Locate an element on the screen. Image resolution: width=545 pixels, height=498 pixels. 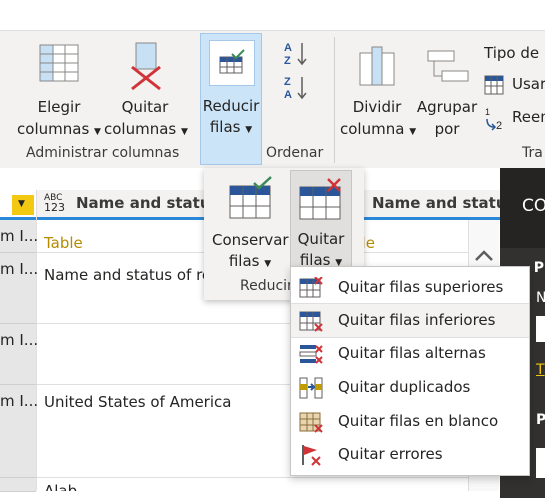
keep-rows-button: Conservar filas ▼ is located at coordinates (250, 221).